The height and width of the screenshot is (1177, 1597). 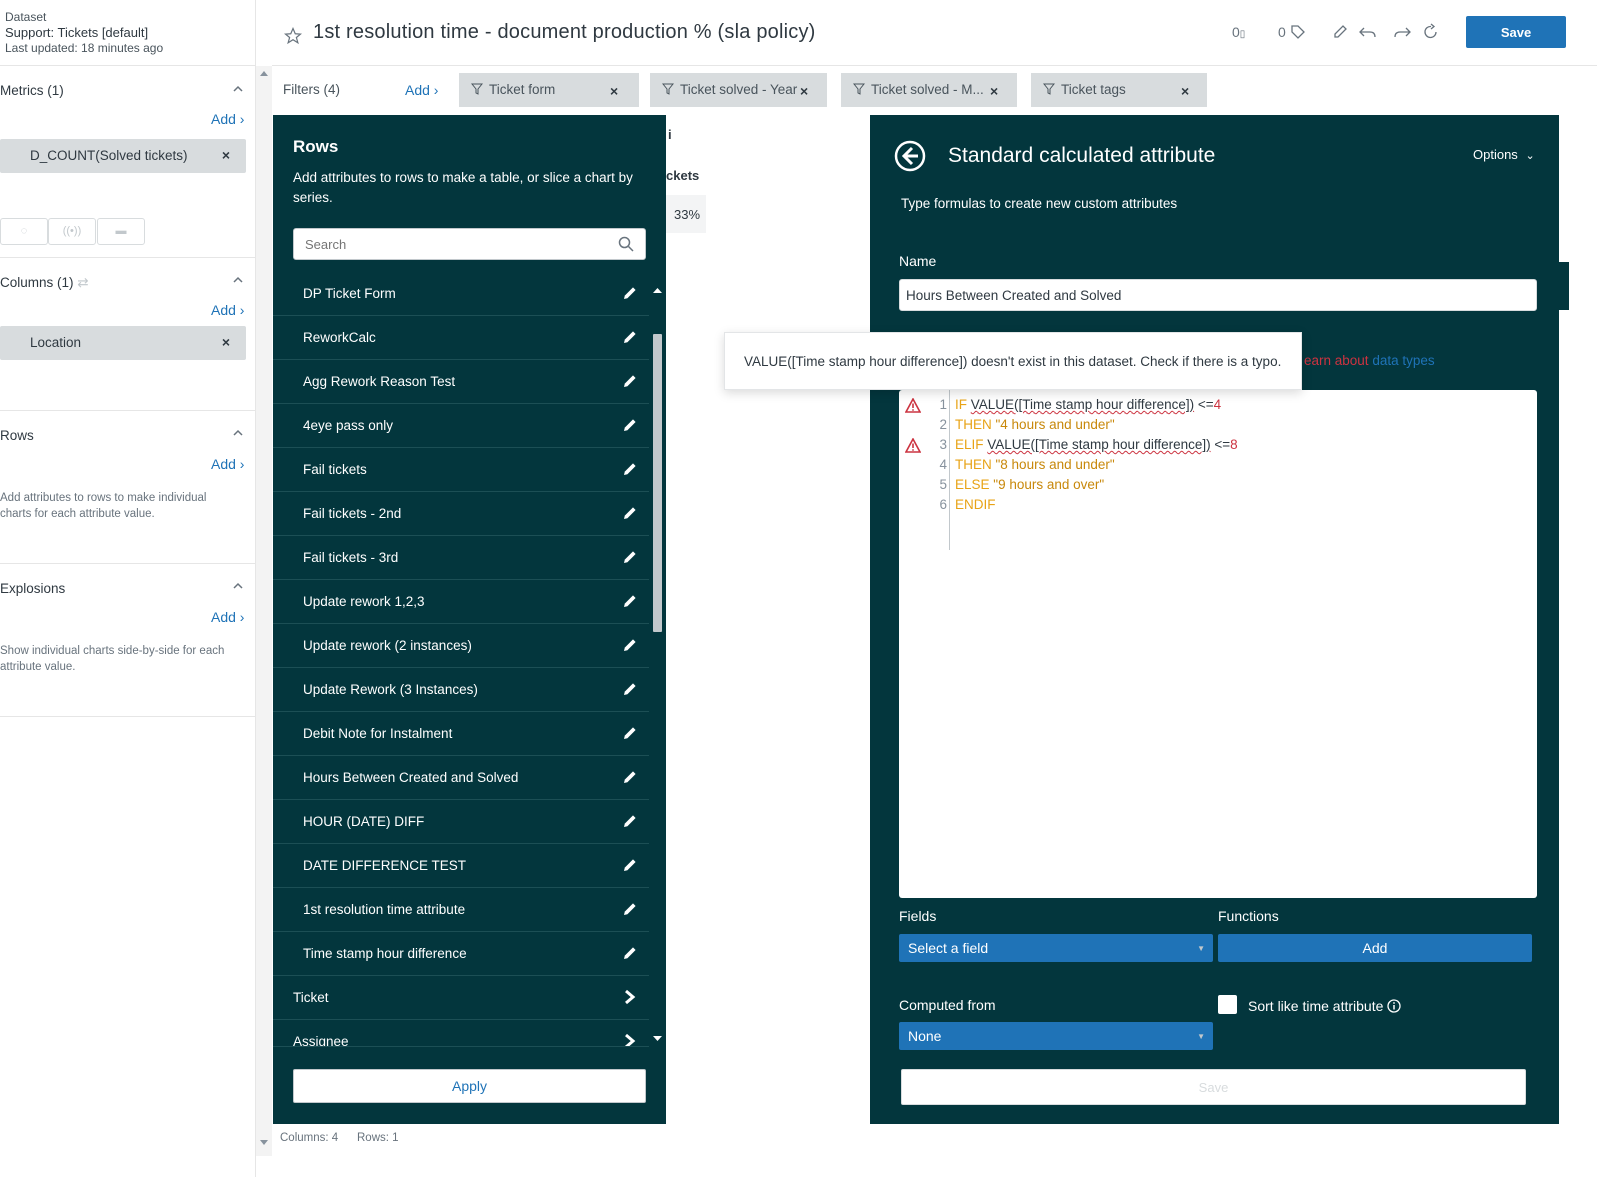 I want to click on columns-add-link: Add ›, so click(x=227, y=310).